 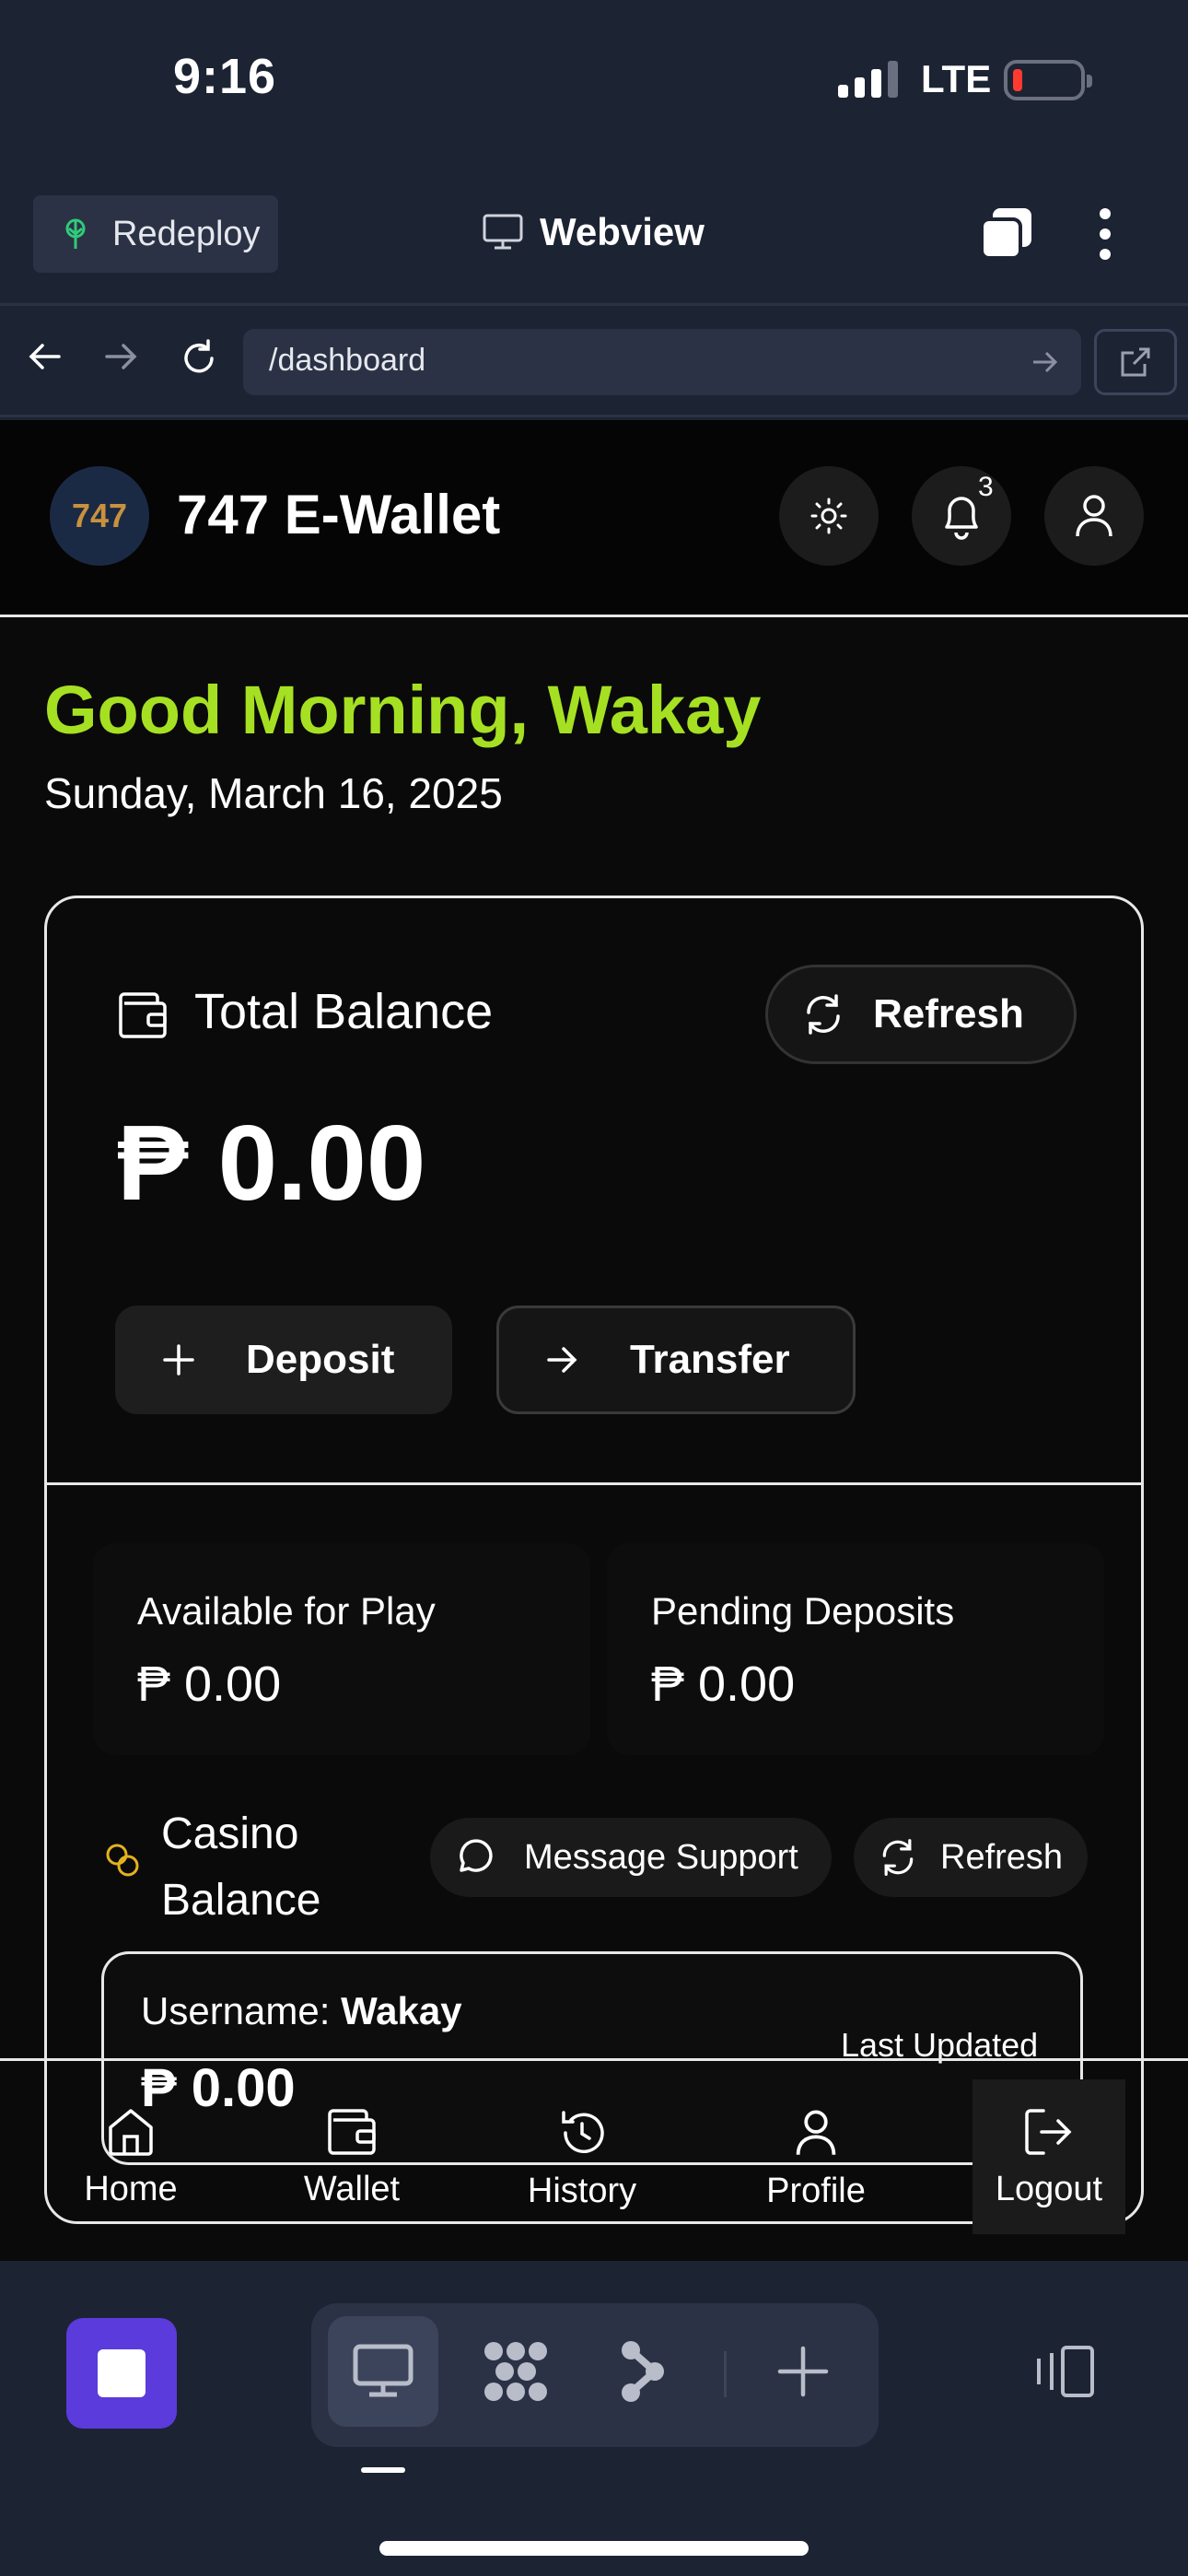 What do you see at coordinates (1049, 2156) in the screenshot?
I see `nav-logout: Logout` at bounding box center [1049, 2156].